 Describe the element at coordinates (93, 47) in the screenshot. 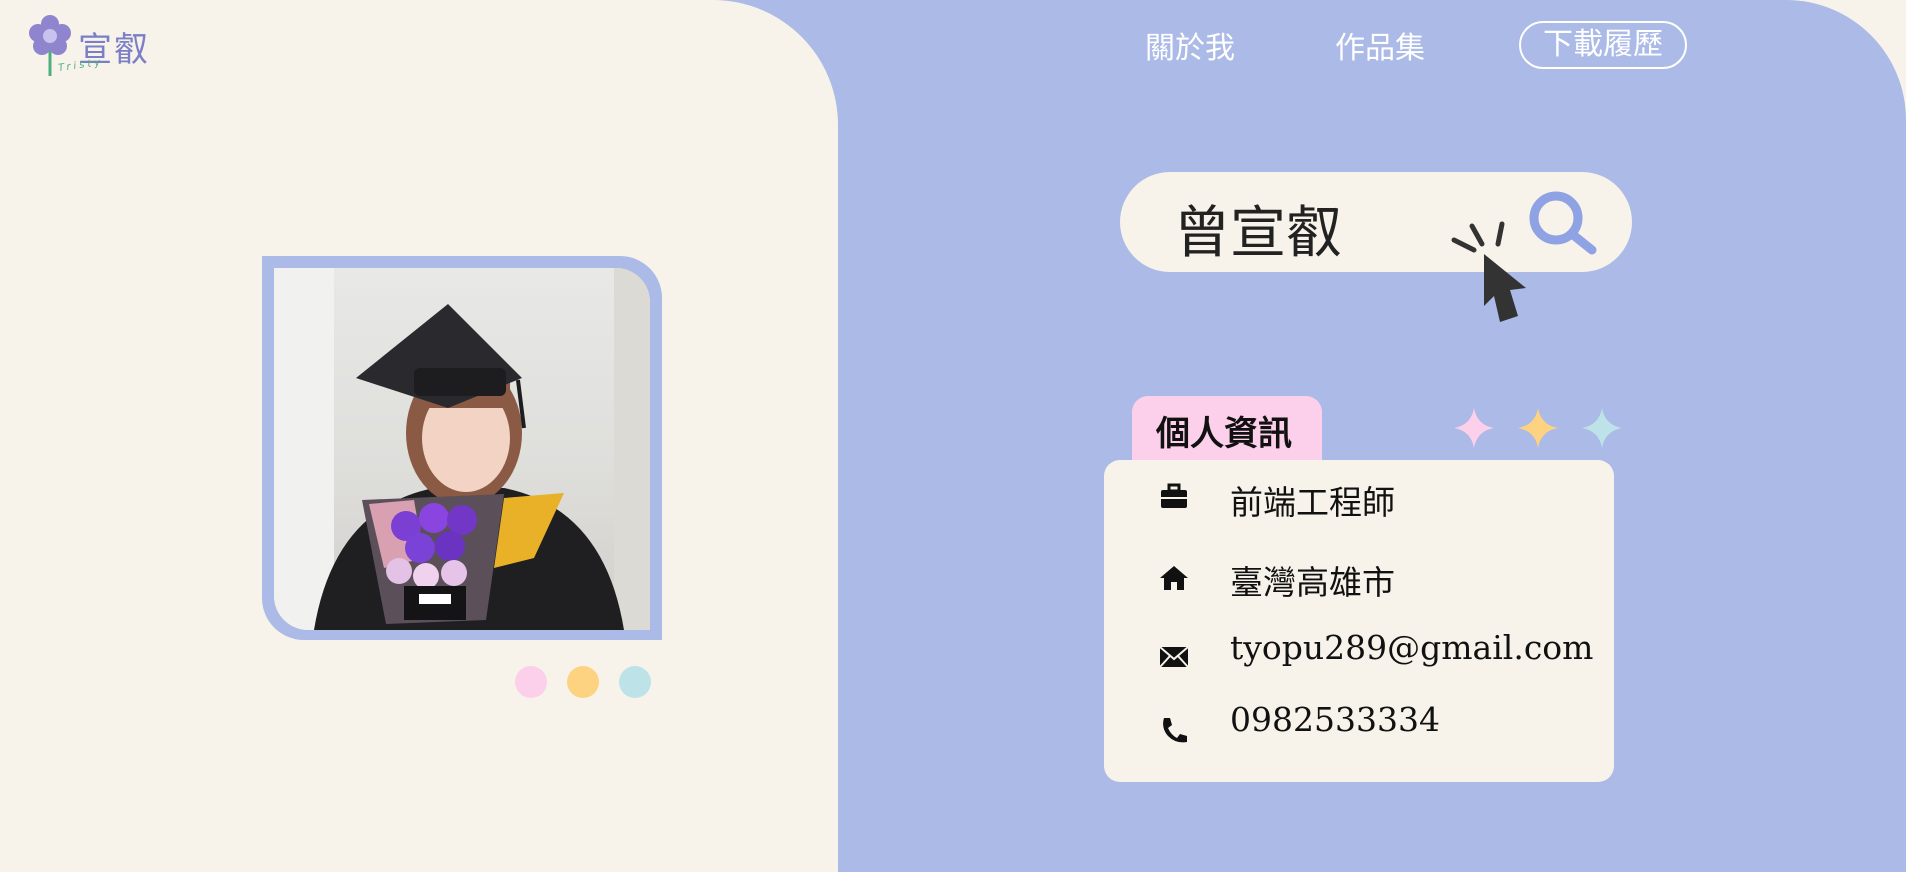

I see `site-logo: 宣叡 Tristy` at that location.